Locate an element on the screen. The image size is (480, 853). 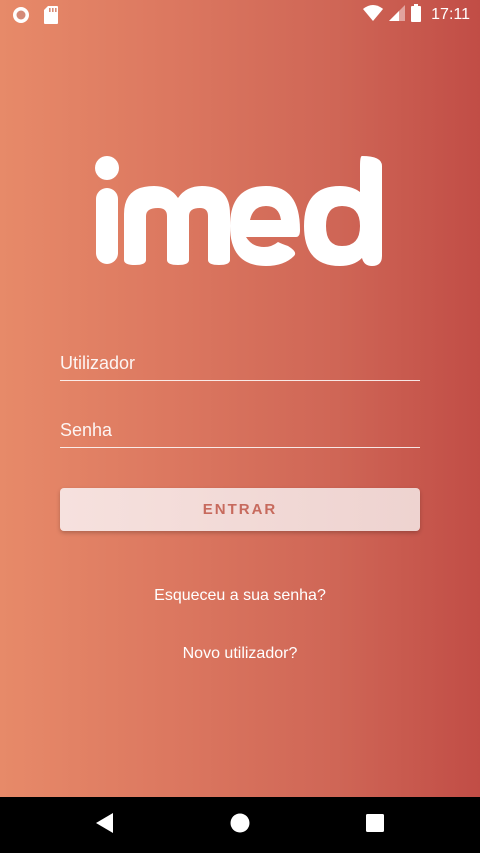
status-bar-right: 17:11 is located at coordinates (416, 15).